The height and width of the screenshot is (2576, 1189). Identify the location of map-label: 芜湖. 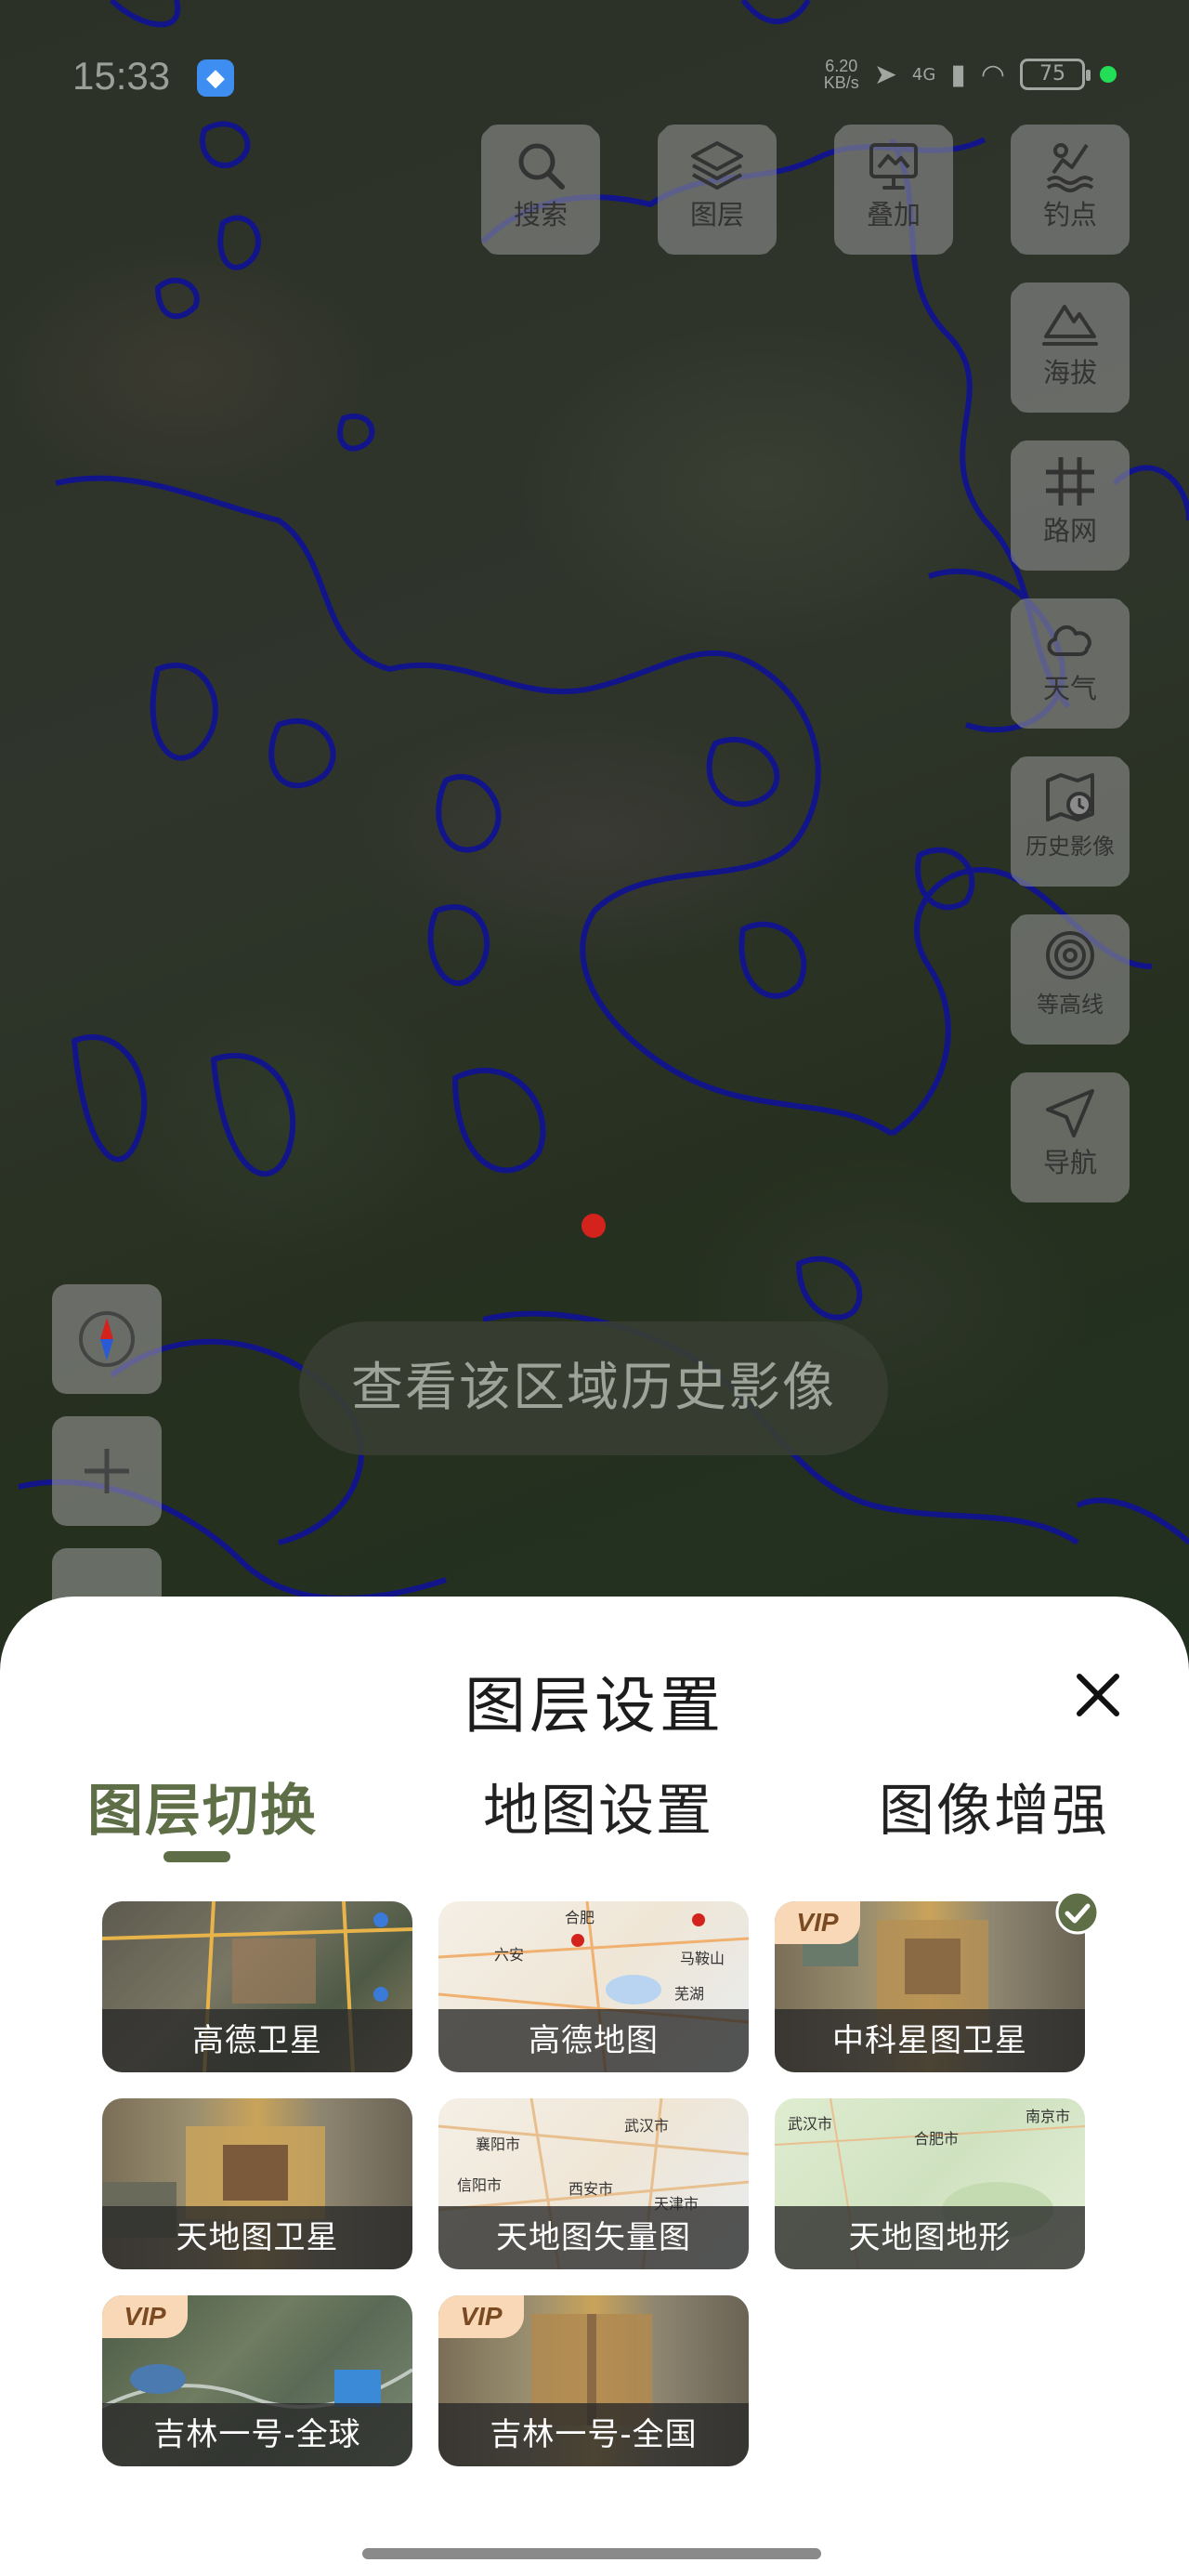
(690, 1994).